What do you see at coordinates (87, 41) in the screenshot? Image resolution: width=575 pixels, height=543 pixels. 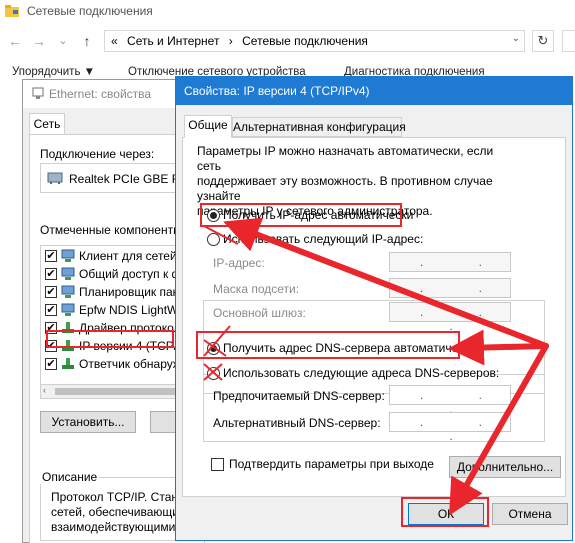 I see `up-arrow-icon: ↑` at bounding box center [87, 41].